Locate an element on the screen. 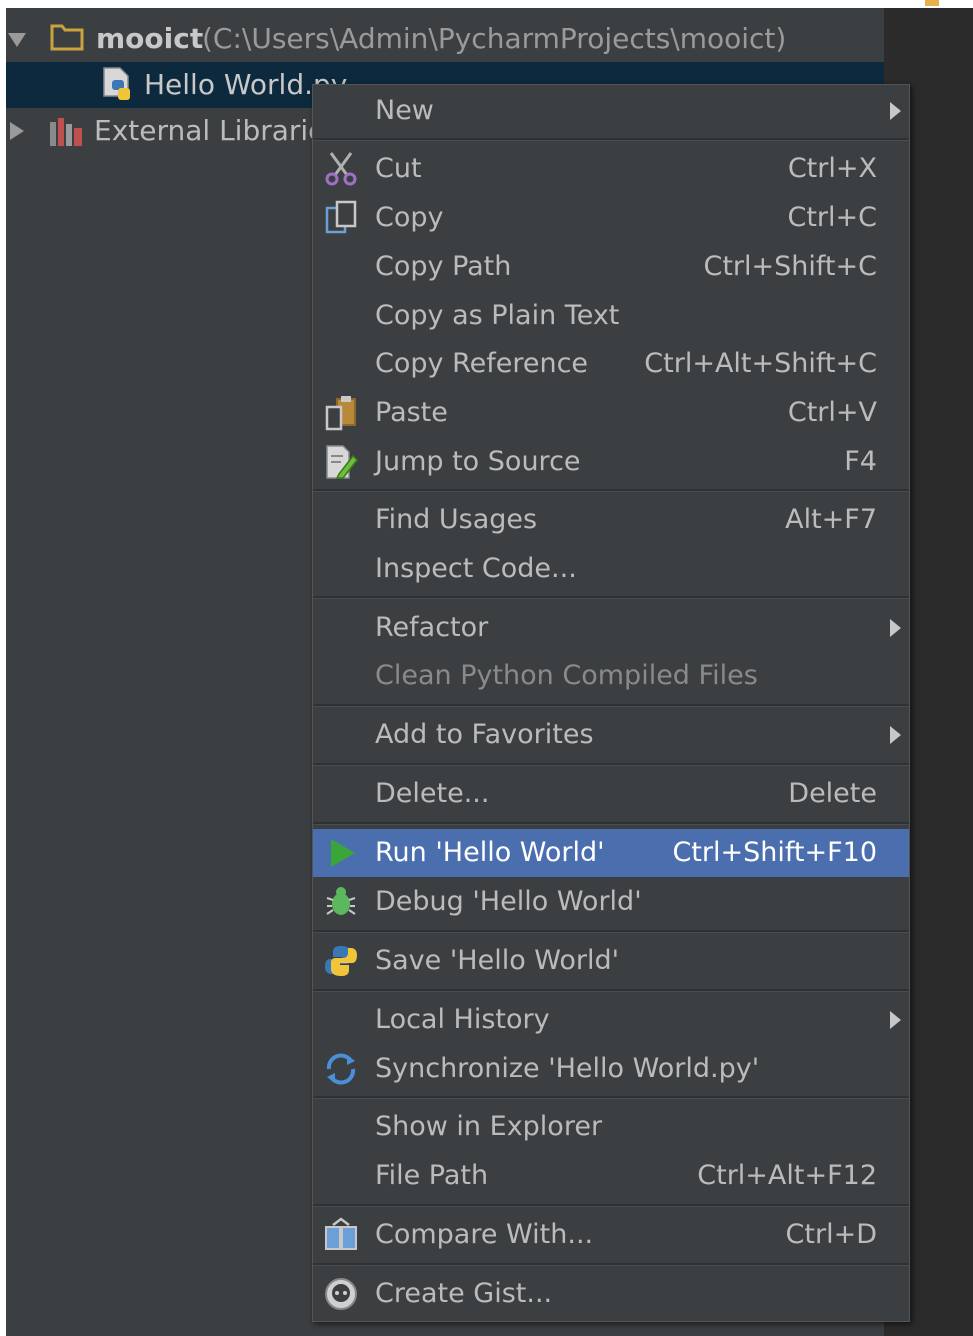  menu-item-explorer-label: Show in Explorer is located at coordinates (489, 1126).